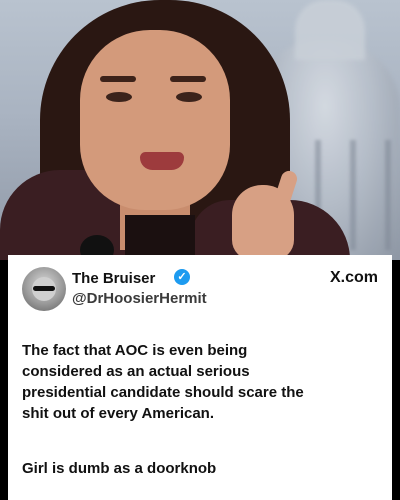 This screenshot has height=500, width=400. I want to click on tweet-line: shit out of every American., so click(118, 413).